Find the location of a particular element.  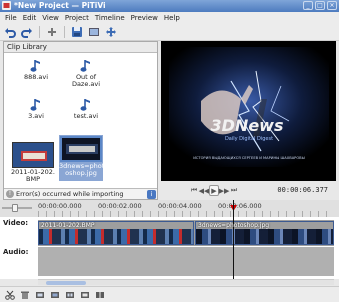

back-button: ◀◀ is located at coordinates (204, 190).